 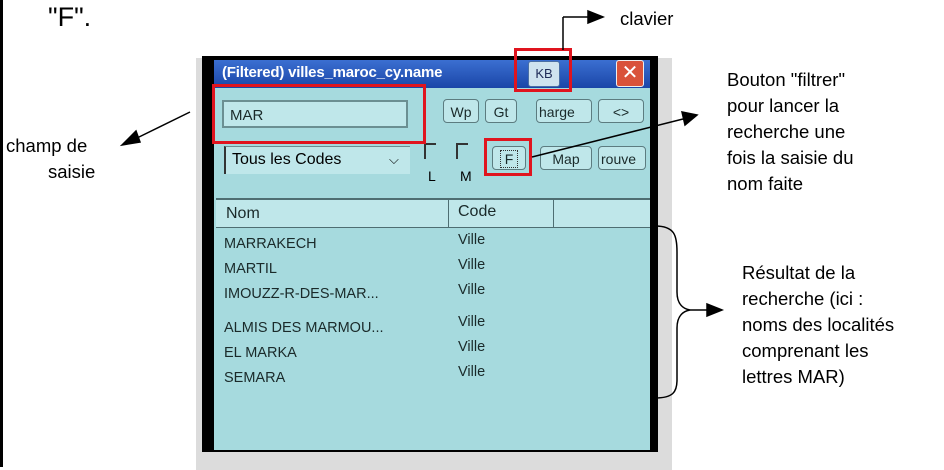 I want to click on arrow-champ-head, so click(x=130, y=138).